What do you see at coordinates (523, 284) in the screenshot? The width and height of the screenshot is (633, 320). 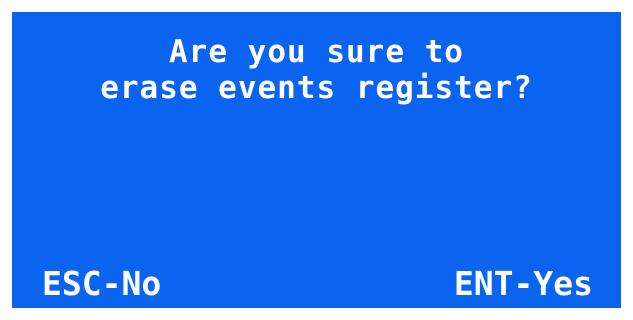 I see `ent-yes-button: ENT-Yes` at bounding box center [523, 284].